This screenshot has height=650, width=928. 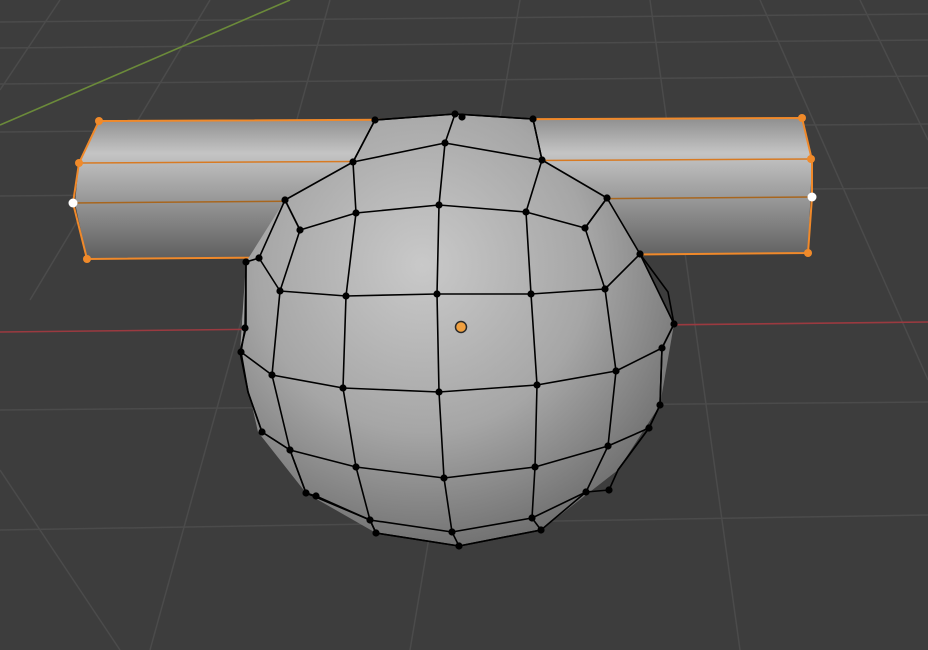 What do you see at coordinates (461, 327) in the screenshot?
I see `object-origin-dot` at bounding box center [461, 327].